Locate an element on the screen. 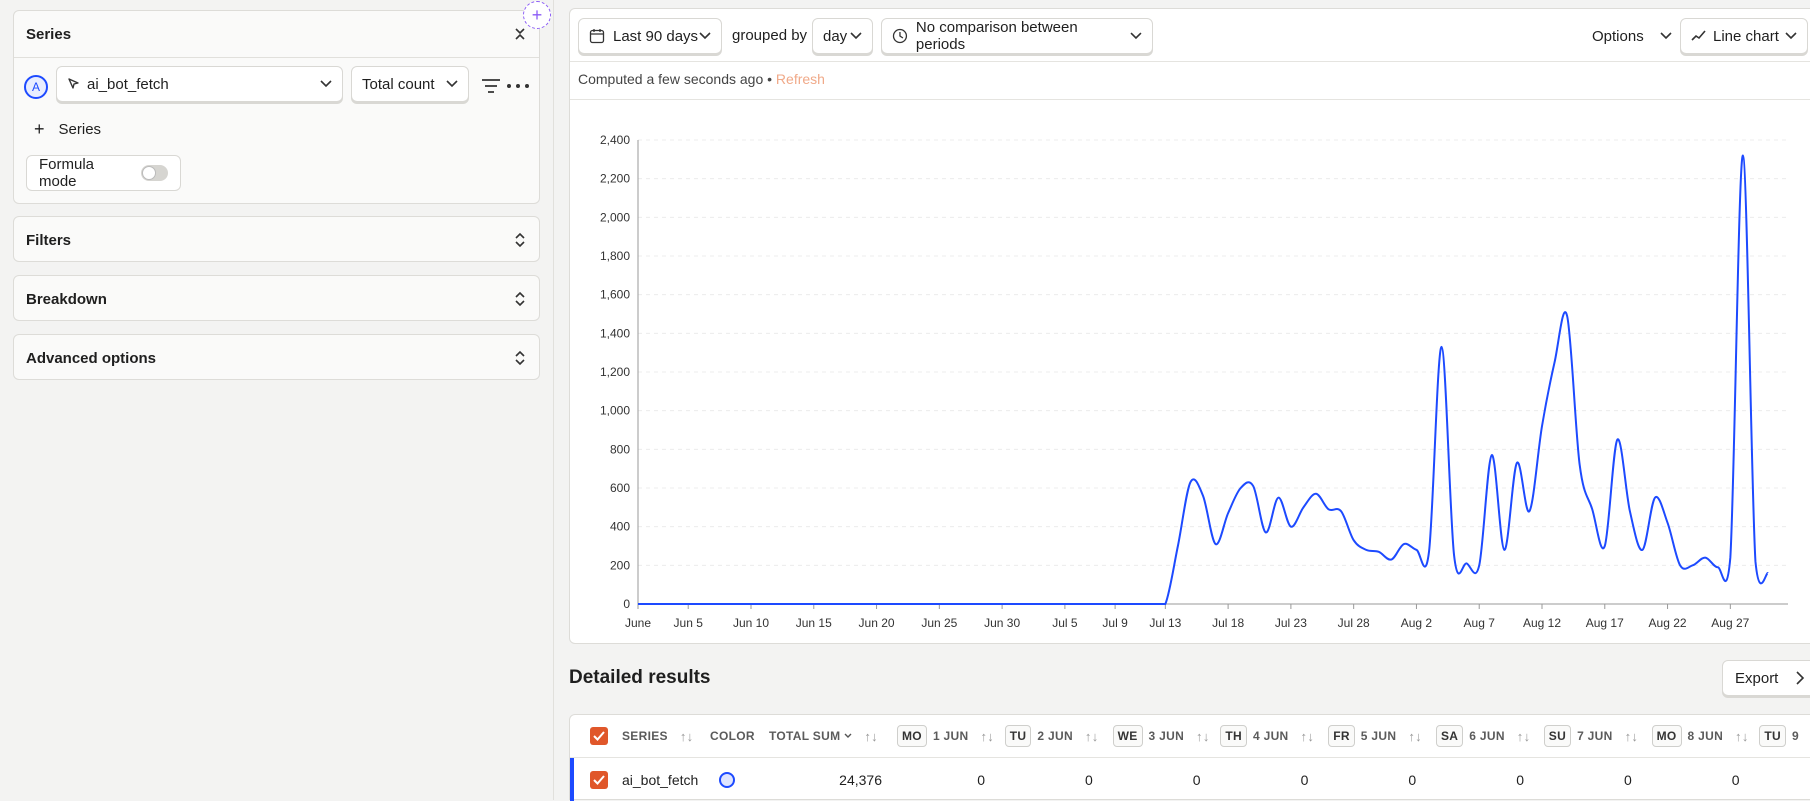 This screenshot has width=1810, height=801. row-color-swatch is located at coordinates (727, 780).